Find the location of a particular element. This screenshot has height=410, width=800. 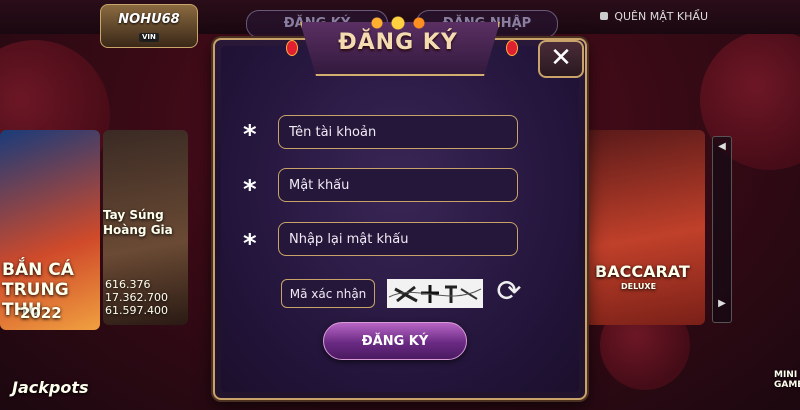

refresh-captcha-icon: ⟳ is located at coordinates (509, 292).